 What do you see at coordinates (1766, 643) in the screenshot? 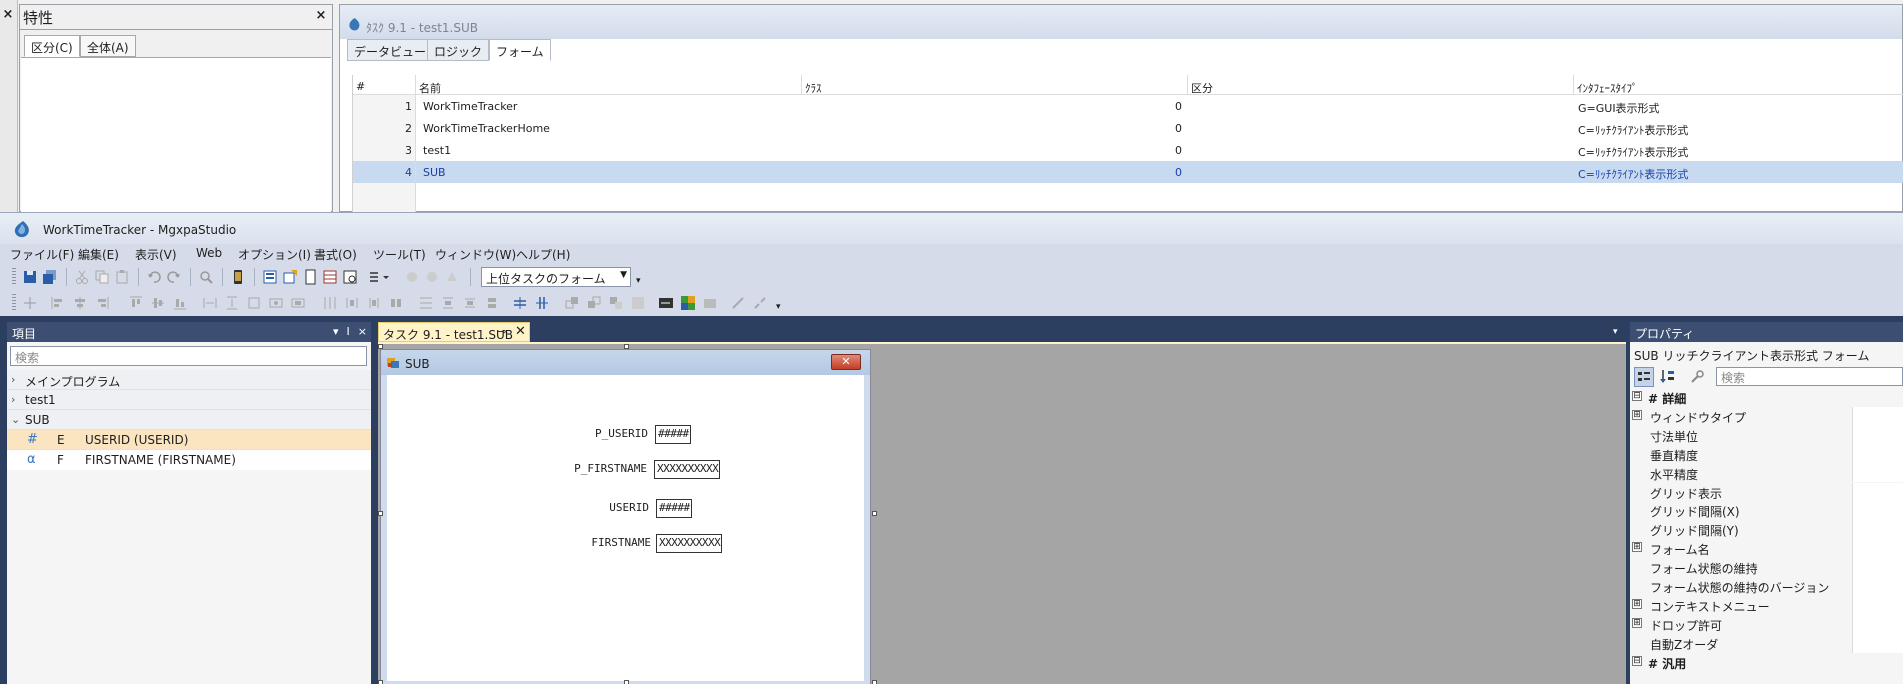
I see `property-row: 自動Zオーダ` at bounding box center [1766, 643].